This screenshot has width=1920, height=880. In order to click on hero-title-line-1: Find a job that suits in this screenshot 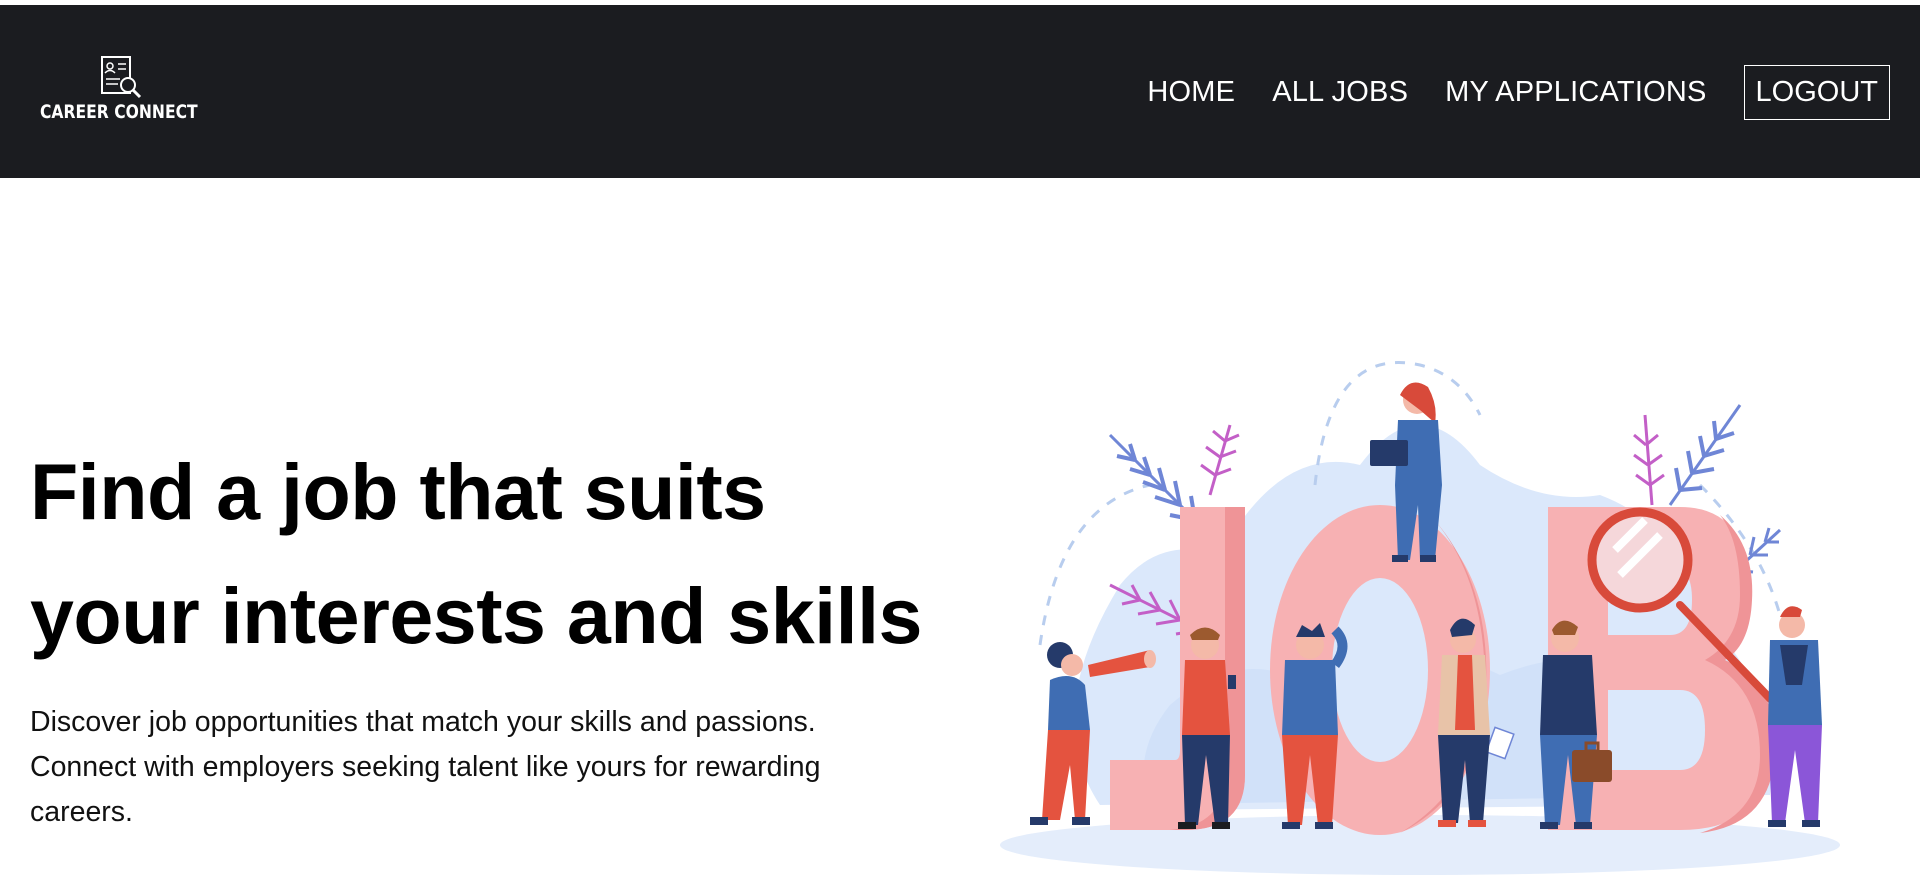, I will do `click(398, 491)`.